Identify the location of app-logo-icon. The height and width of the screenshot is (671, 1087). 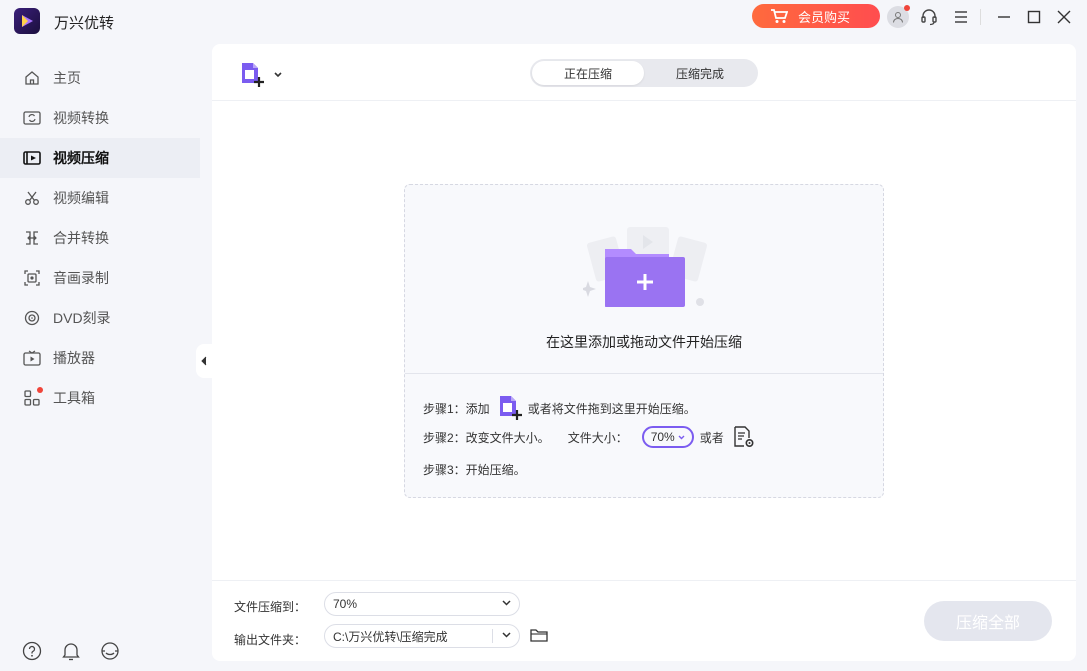
(27, 21).